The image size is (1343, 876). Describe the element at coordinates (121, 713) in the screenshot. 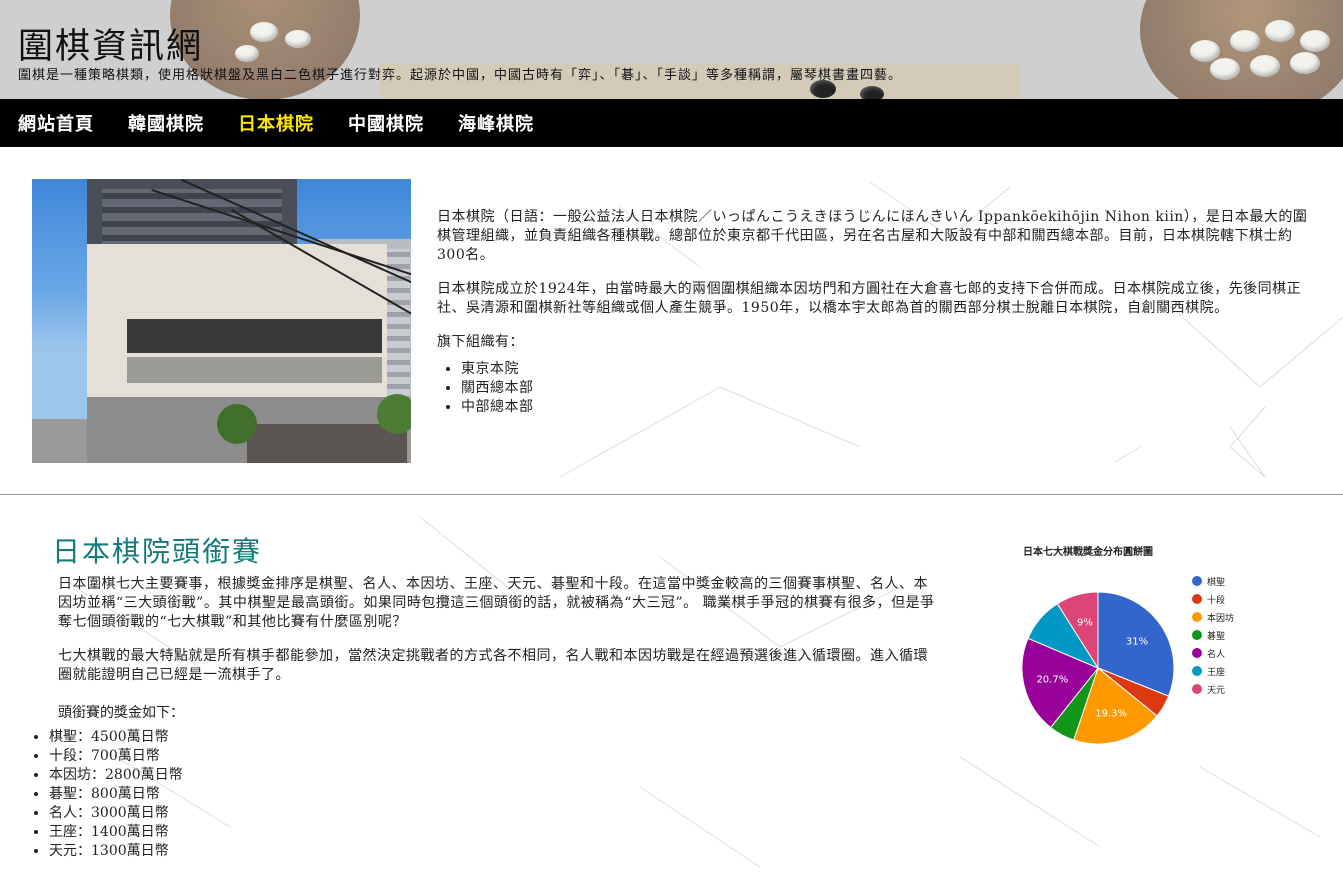

I see `prize-list-label: 頭銜賽的獎金如下：` at that location.